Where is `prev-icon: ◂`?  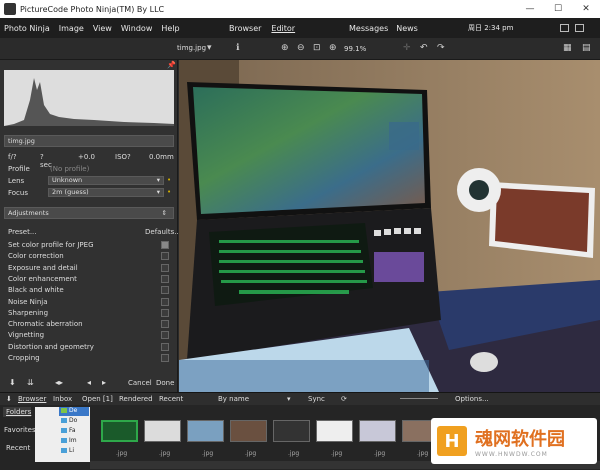
prev-icon: ◂ is located at coordinates (89, 382).